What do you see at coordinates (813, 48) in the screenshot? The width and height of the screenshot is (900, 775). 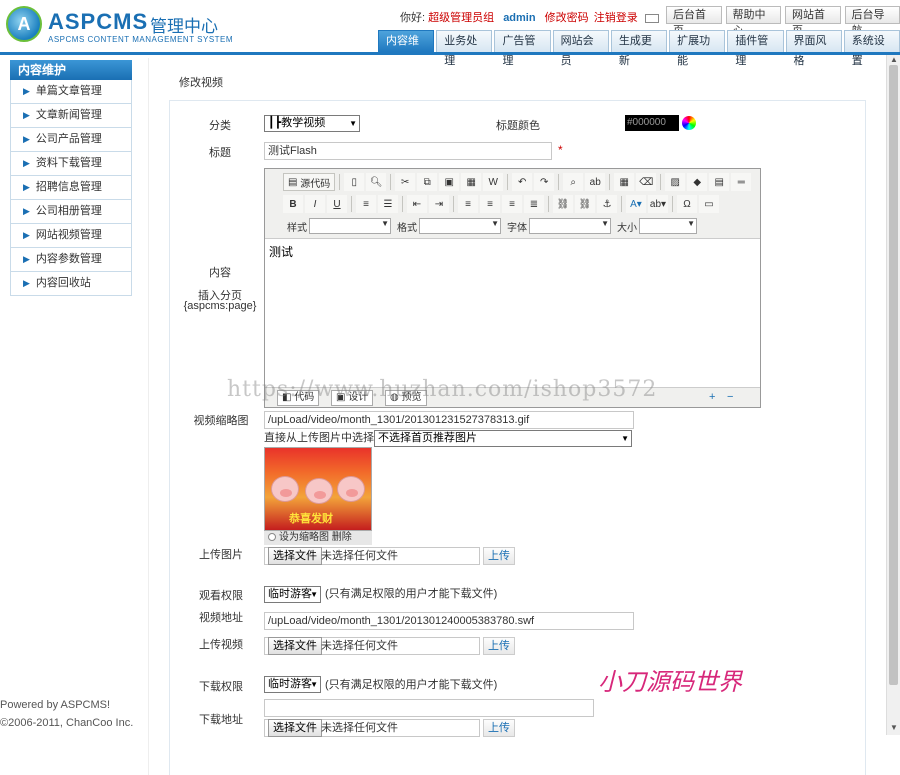 I see `tab-skins: 界面风格` at bounding box center [813, 48].